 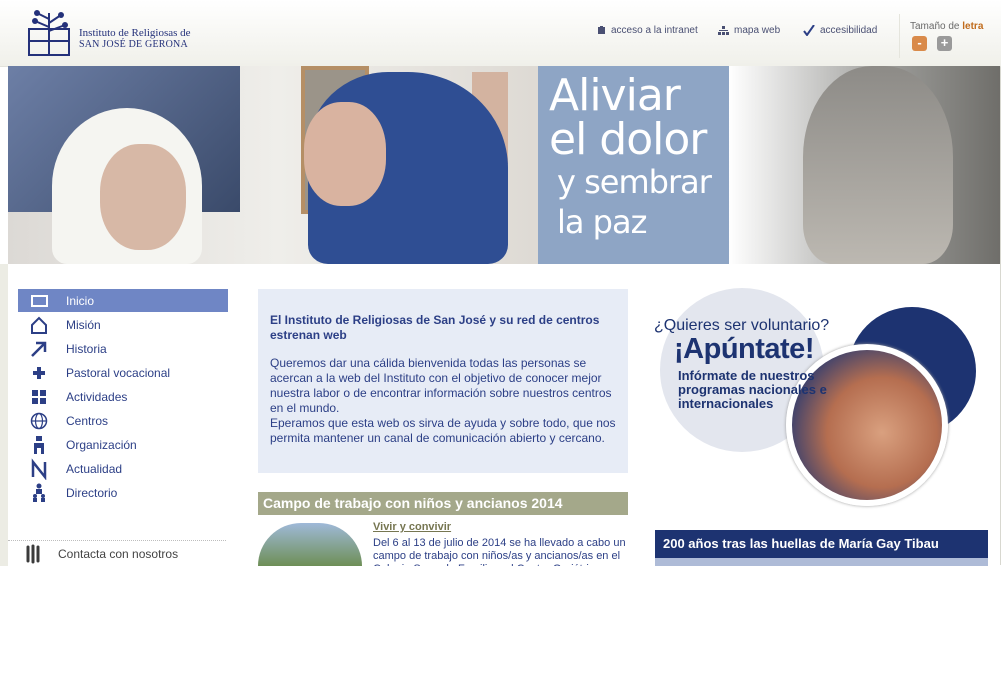 I want to click on sidebar-item-pastoral: Pastoral vocacional, so click(x=123, y=372).